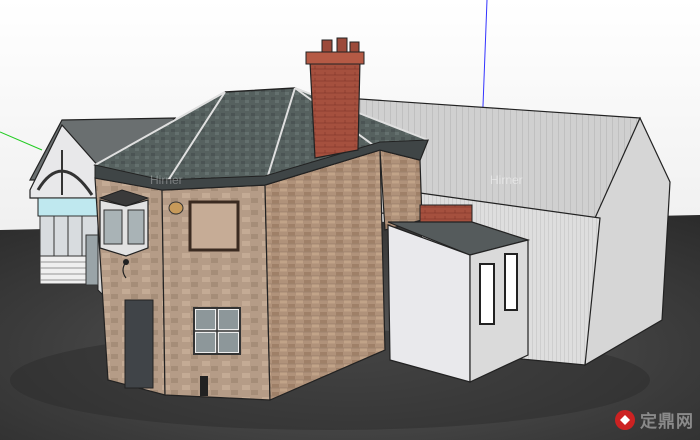 Image resolution: width=700 pixels, height=440 pixels. What do you see at coordinates (335, 58) in the screenshot?
I see `chimney-cap` at bounding box center [335, 58].